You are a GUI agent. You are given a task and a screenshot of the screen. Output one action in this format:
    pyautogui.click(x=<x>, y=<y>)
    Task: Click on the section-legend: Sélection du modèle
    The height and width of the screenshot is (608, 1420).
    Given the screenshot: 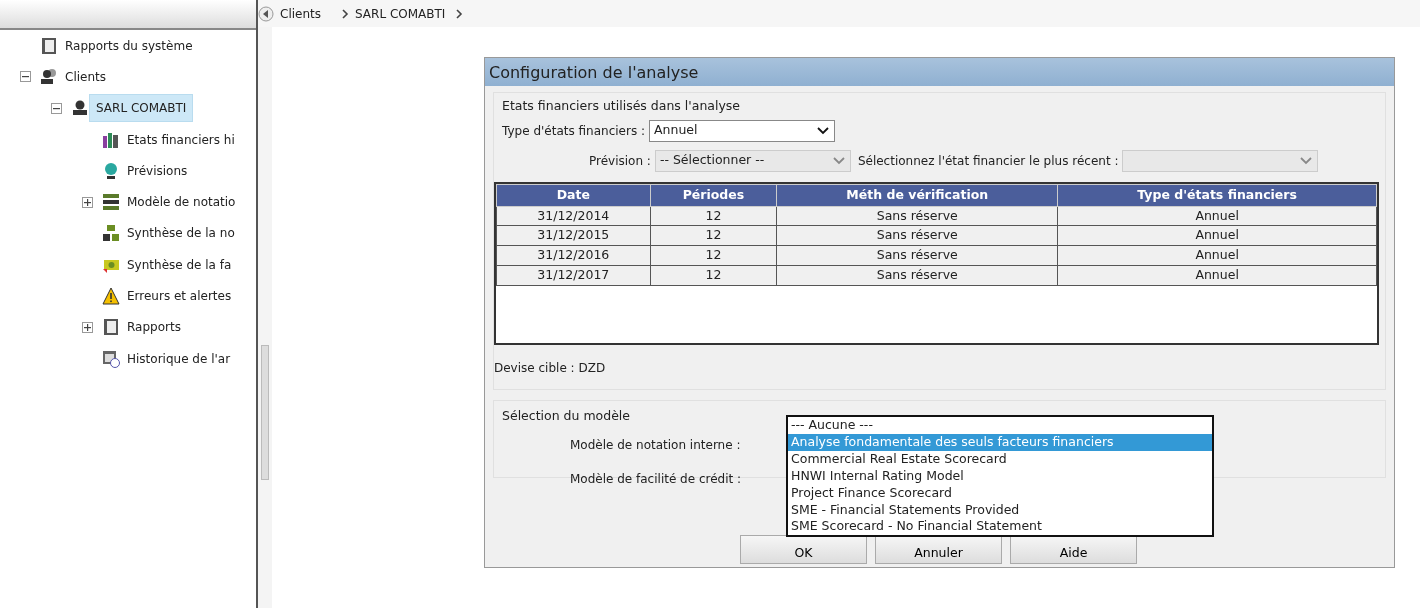 What is the action you would take?
    pyautogui.click(x=566, y=416)
    